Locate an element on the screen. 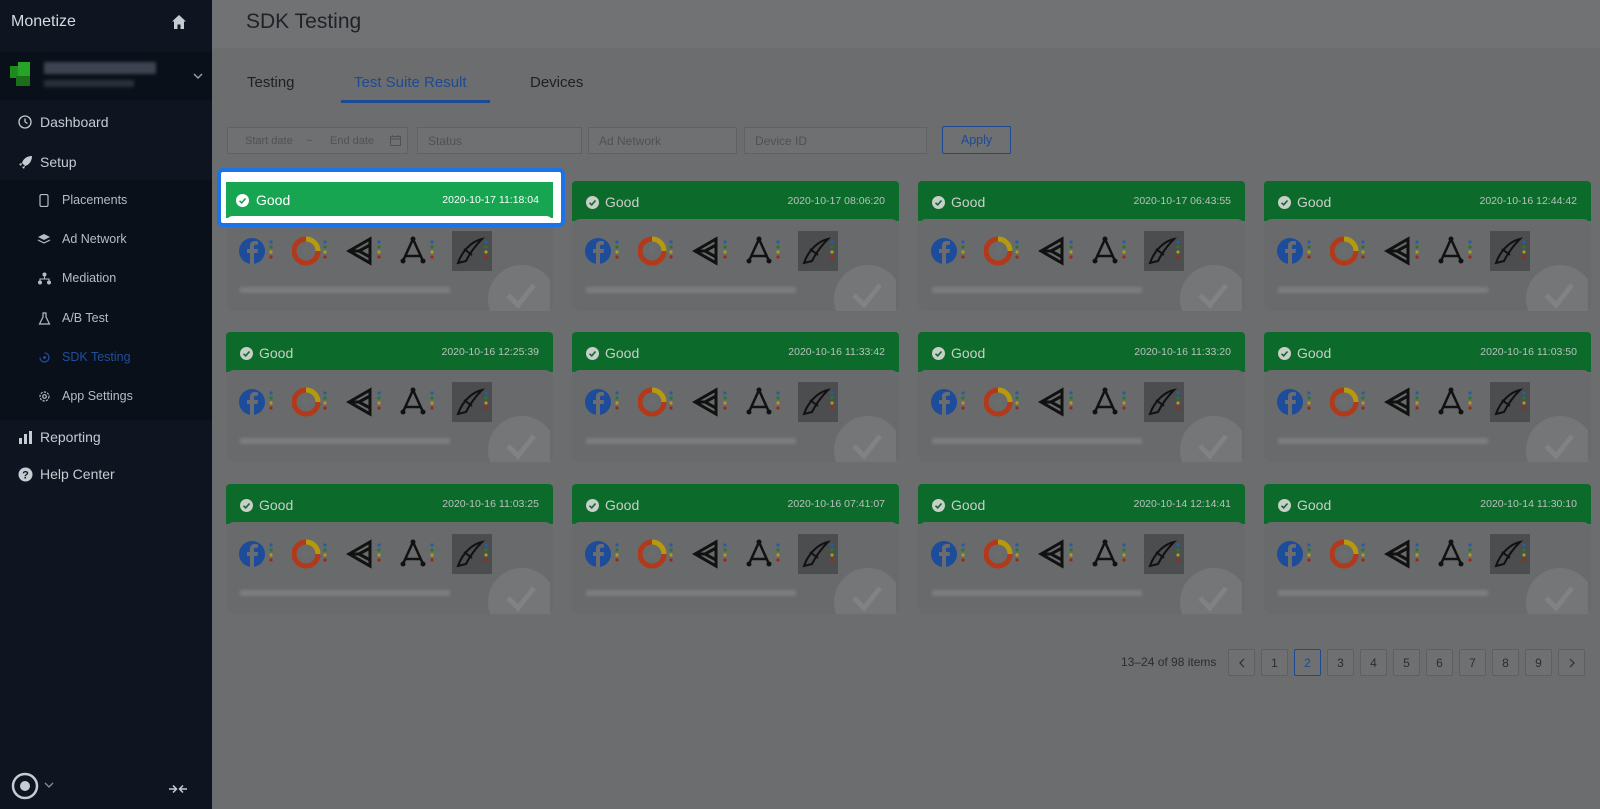 The width and height of the screenshot is (1600, 809). next-page-button is located at coordinates (1571, 662).